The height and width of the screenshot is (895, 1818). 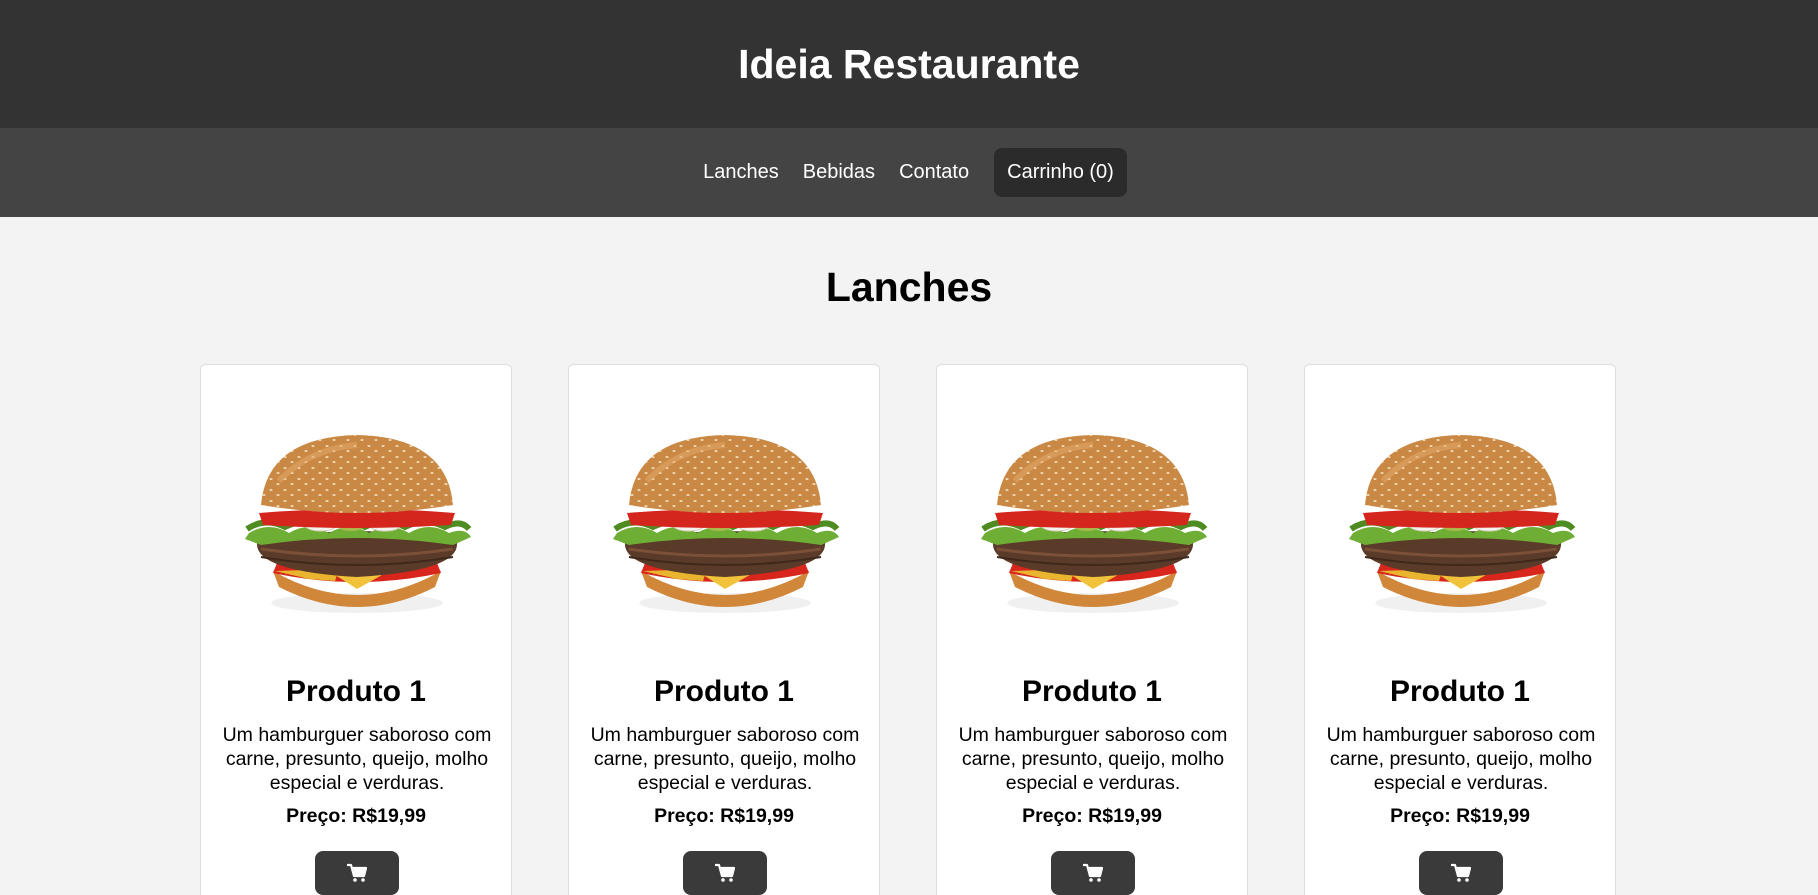 What do you see at coordinates (934, 172) in the screenshot?
I see `nav-link-contato: Contato` at bounding box center [934, 172].